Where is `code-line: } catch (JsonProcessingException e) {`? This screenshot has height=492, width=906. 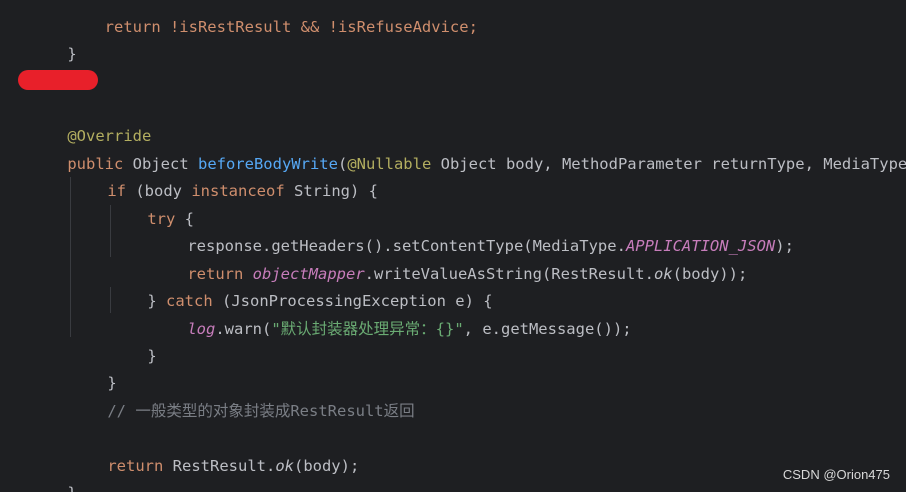
code-line: } catch (JsonProcessingException e) { is located at coordinates (301, 285).